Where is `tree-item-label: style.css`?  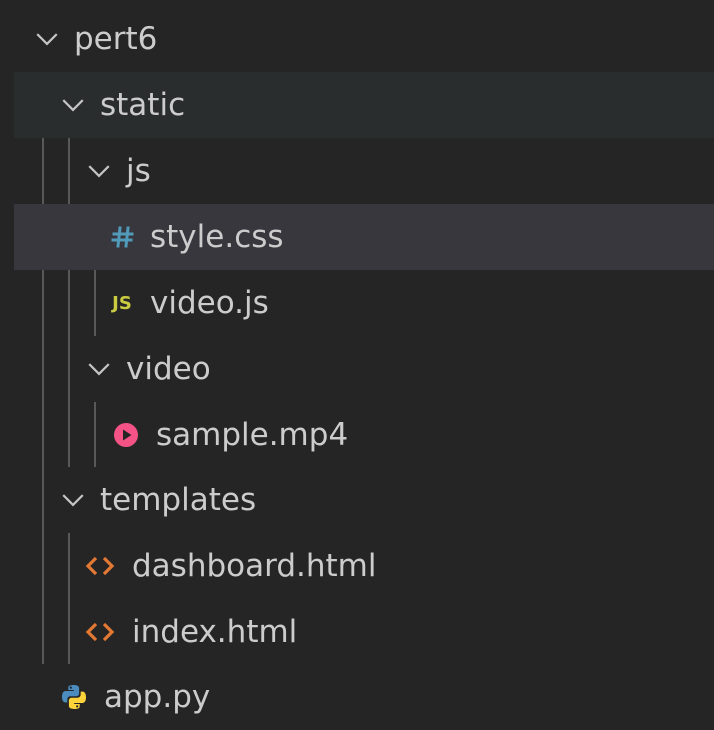 tree-item-label: style.css is located at coordinates (217, 237).